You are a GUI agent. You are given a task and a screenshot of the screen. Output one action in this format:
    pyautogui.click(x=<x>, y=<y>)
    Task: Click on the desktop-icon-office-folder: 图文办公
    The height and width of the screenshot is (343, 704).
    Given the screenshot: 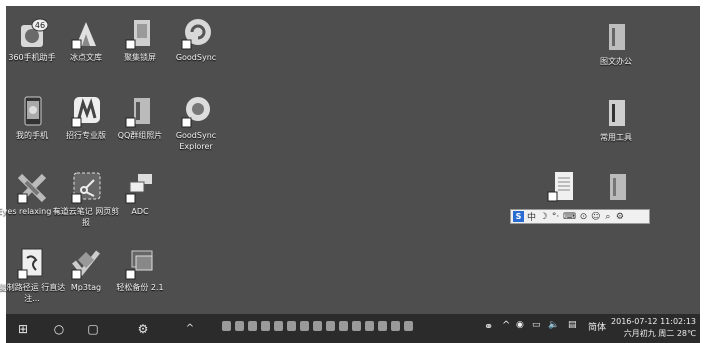 What is the action you would take?
    pyautogui.click(x=616, y=59)
    